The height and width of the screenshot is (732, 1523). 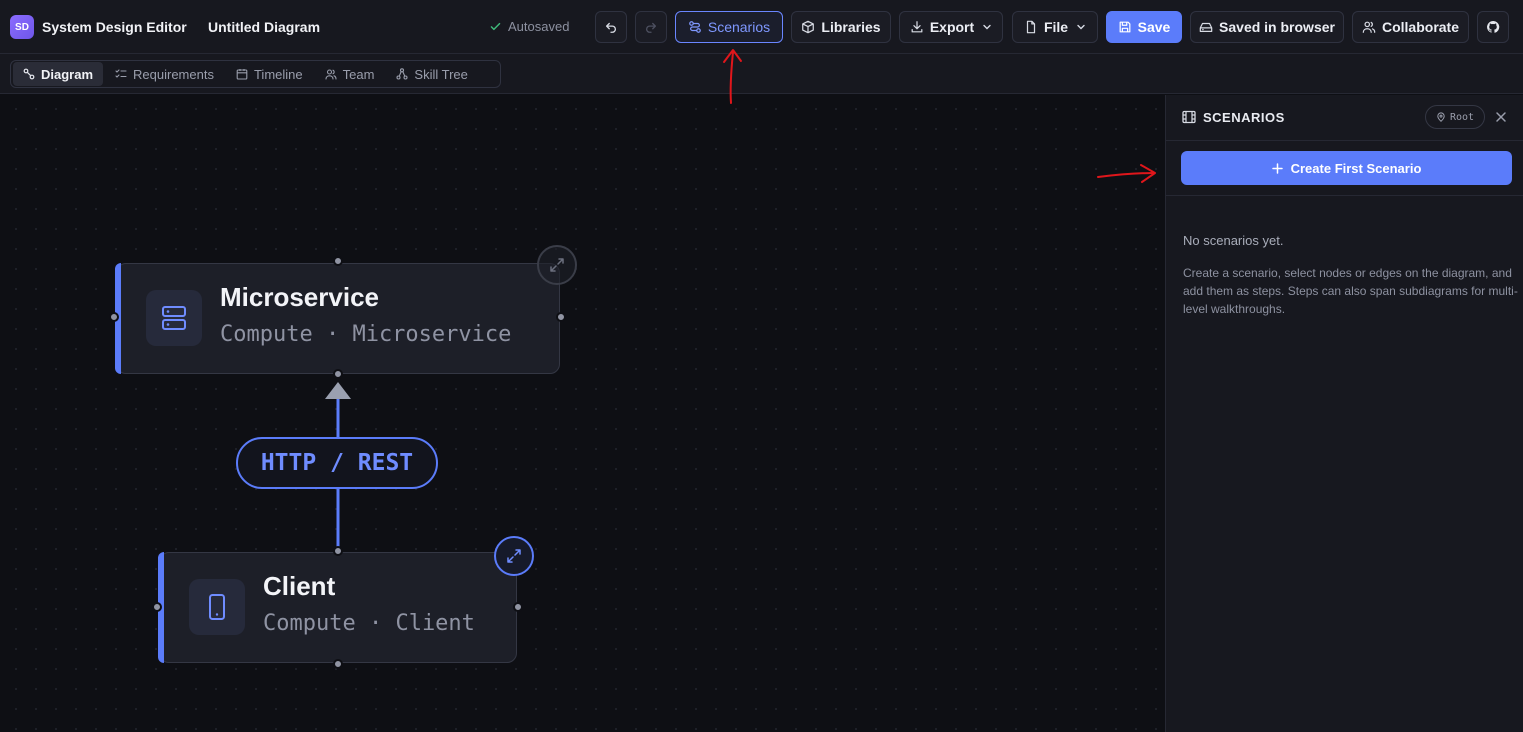 What do you see at coordinates (1206, 27) in the screenshot?
I see `hard-drive-icon` at bounding box center [1206, 27].